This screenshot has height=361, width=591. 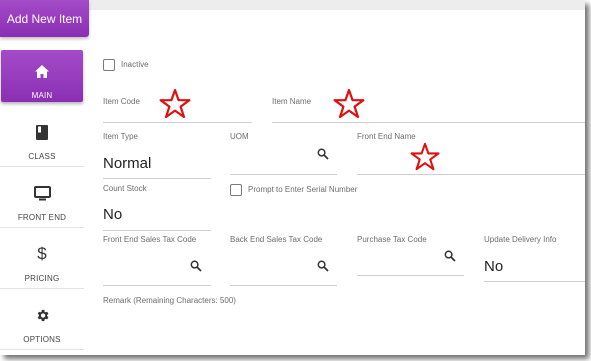 What do you see at coordinates (386, 136) in the screenshot?
I see `front-end-name-label: Front End Name` at bounding box center [386, 136].